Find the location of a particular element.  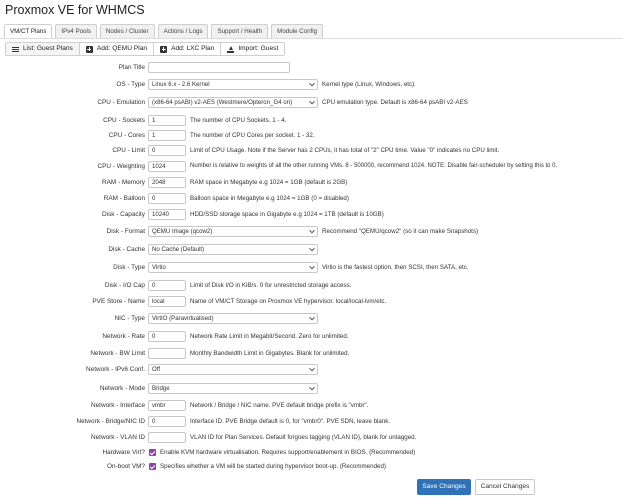

os-type-help: Kernel type (Linux, Windows, etc). is located at coordinates (369, 84).